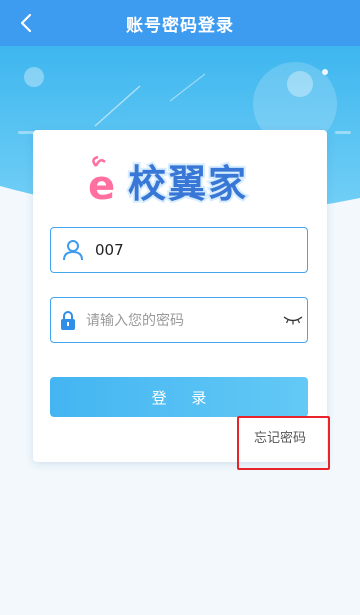 The image size is (360, 615). What do you see at coordinates (180, 25) in the screenshot?
I see `page-title: 账号密码登录` at bounding box center [180, 25].